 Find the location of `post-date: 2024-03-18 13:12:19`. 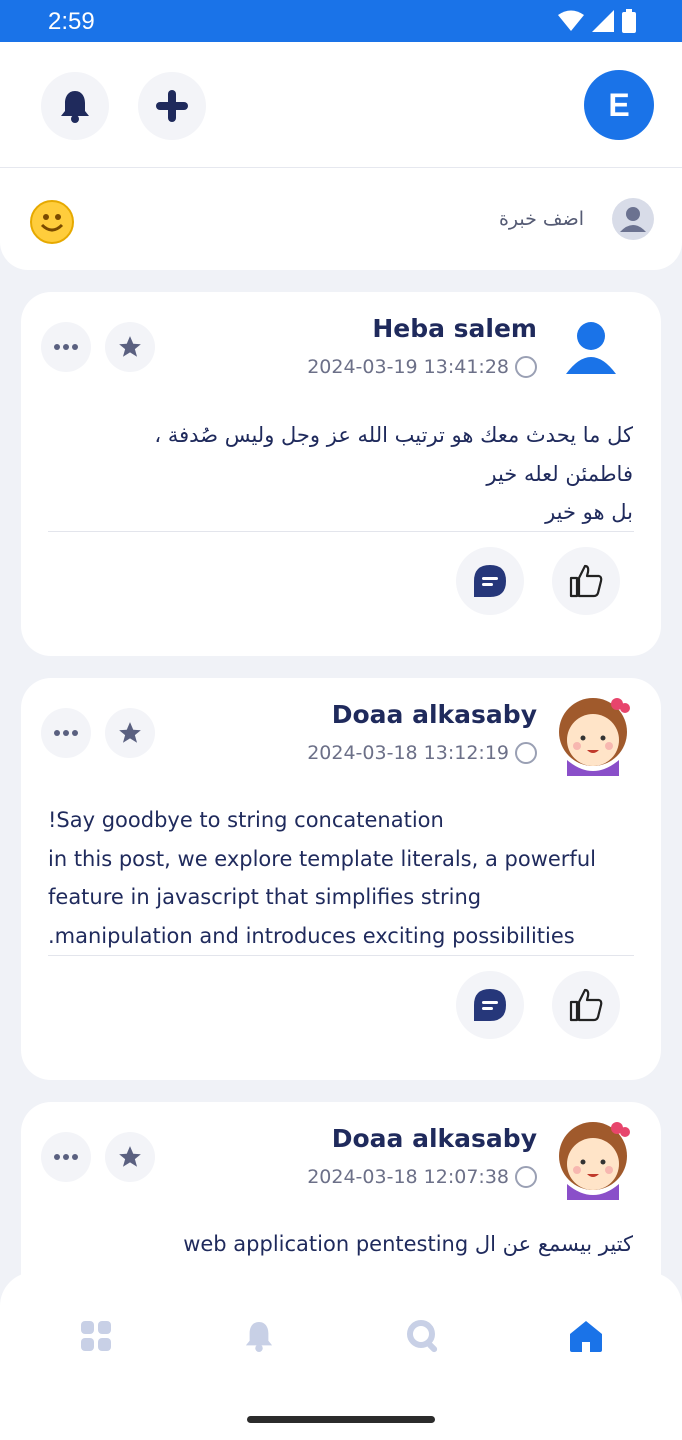

post-date: 2024-03-18 13:12:19 is located at coordinates (408, 753).